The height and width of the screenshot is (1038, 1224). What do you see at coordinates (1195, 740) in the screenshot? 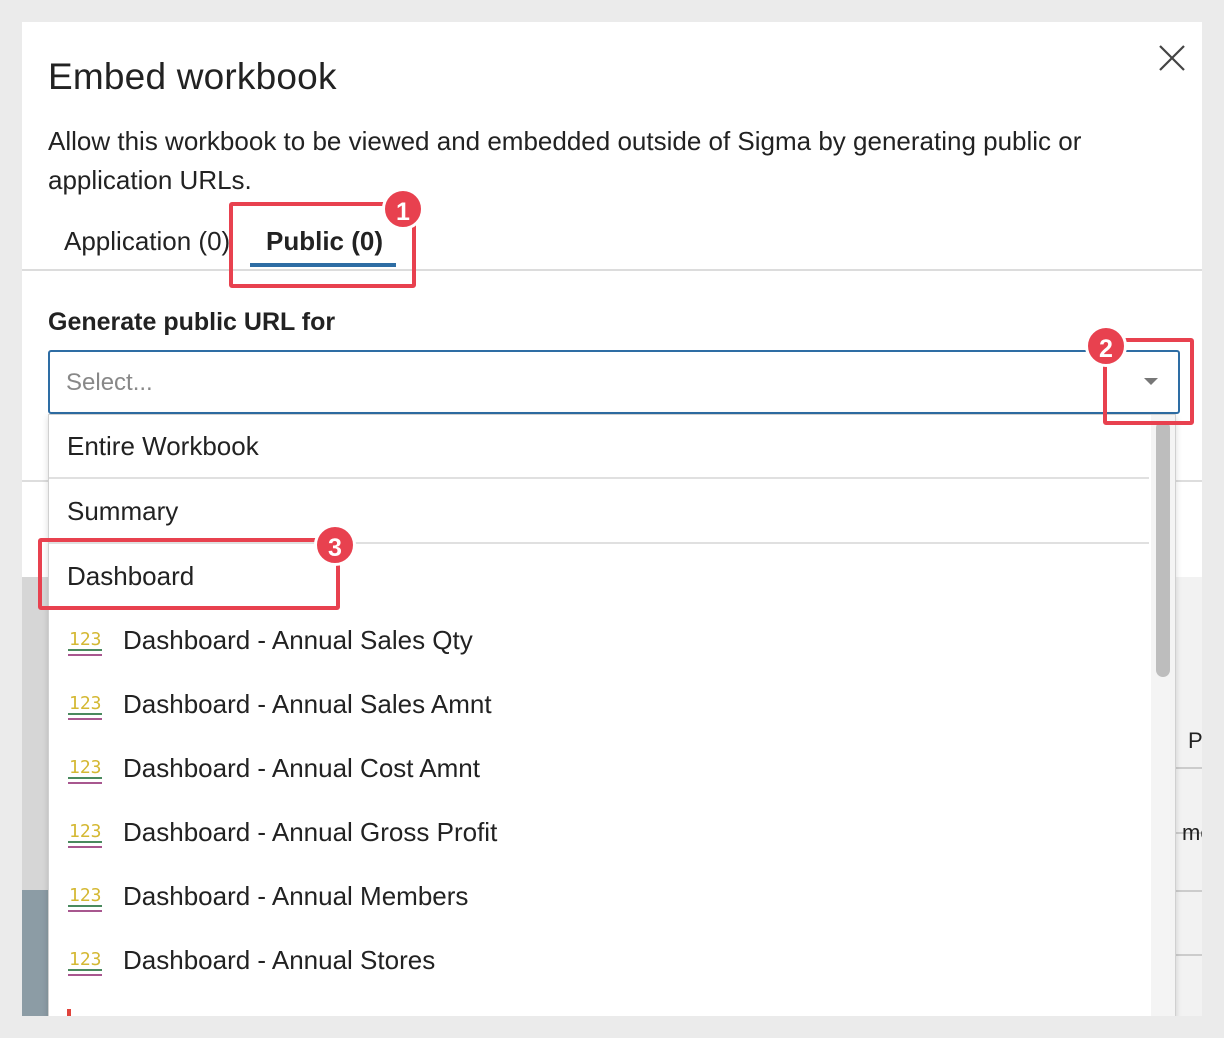
I see `background-text-fragment: P` at bounding box center [1195, 740].